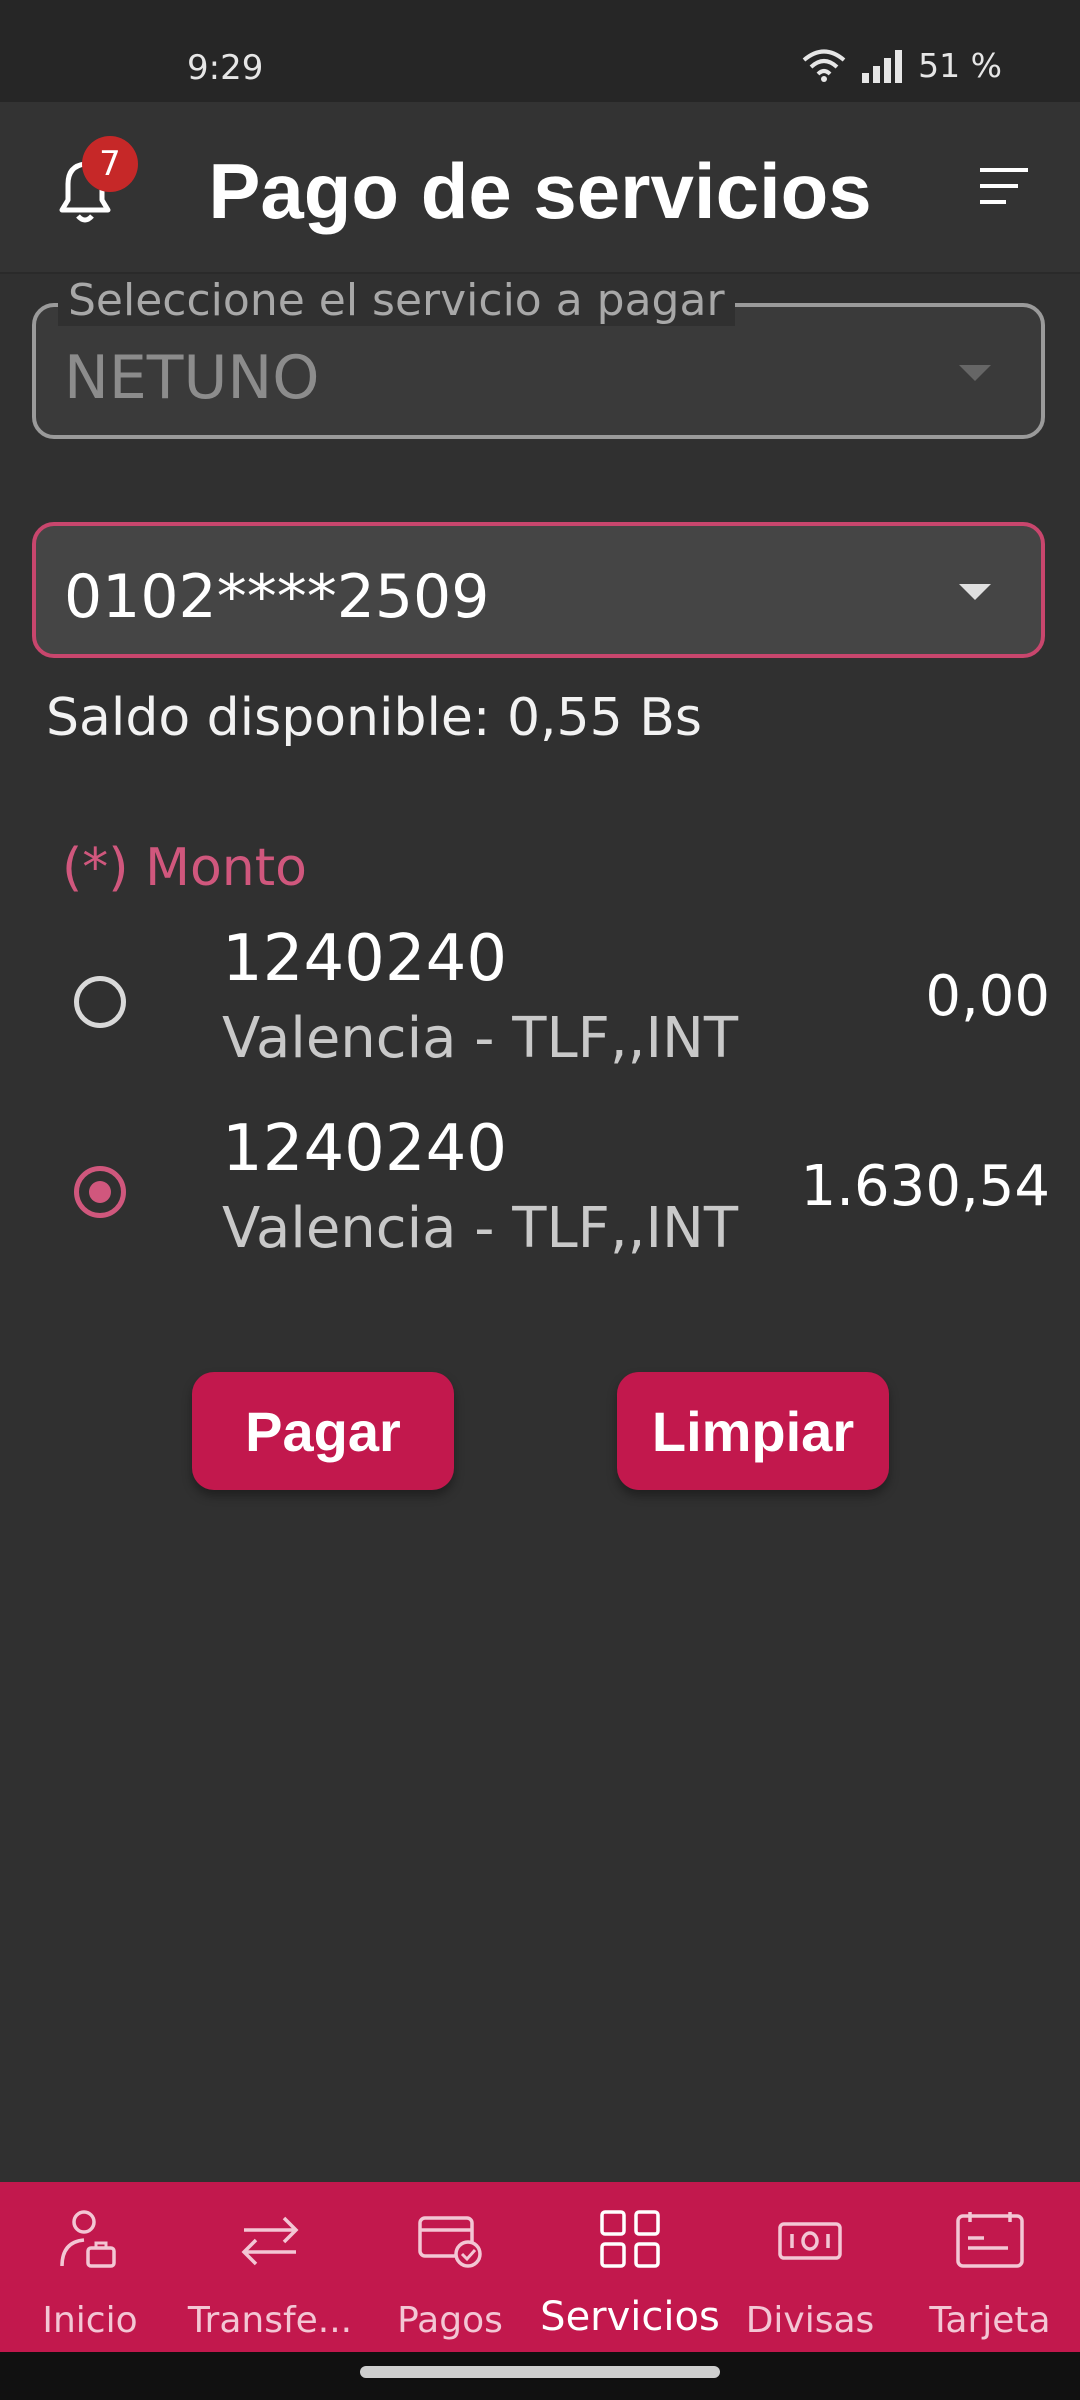 Image resolution: width=1080 pixels, height=2400 pixels. Describe the element at coordinates (960, 65) in the screenshot. I see `battery-text: 51 %` at that location.